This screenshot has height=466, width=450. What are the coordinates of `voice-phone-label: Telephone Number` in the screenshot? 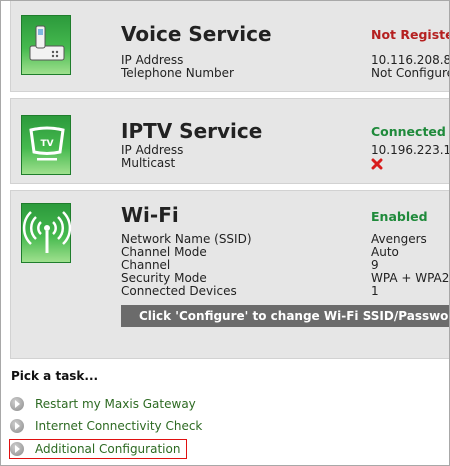 It's located at (177, 73).